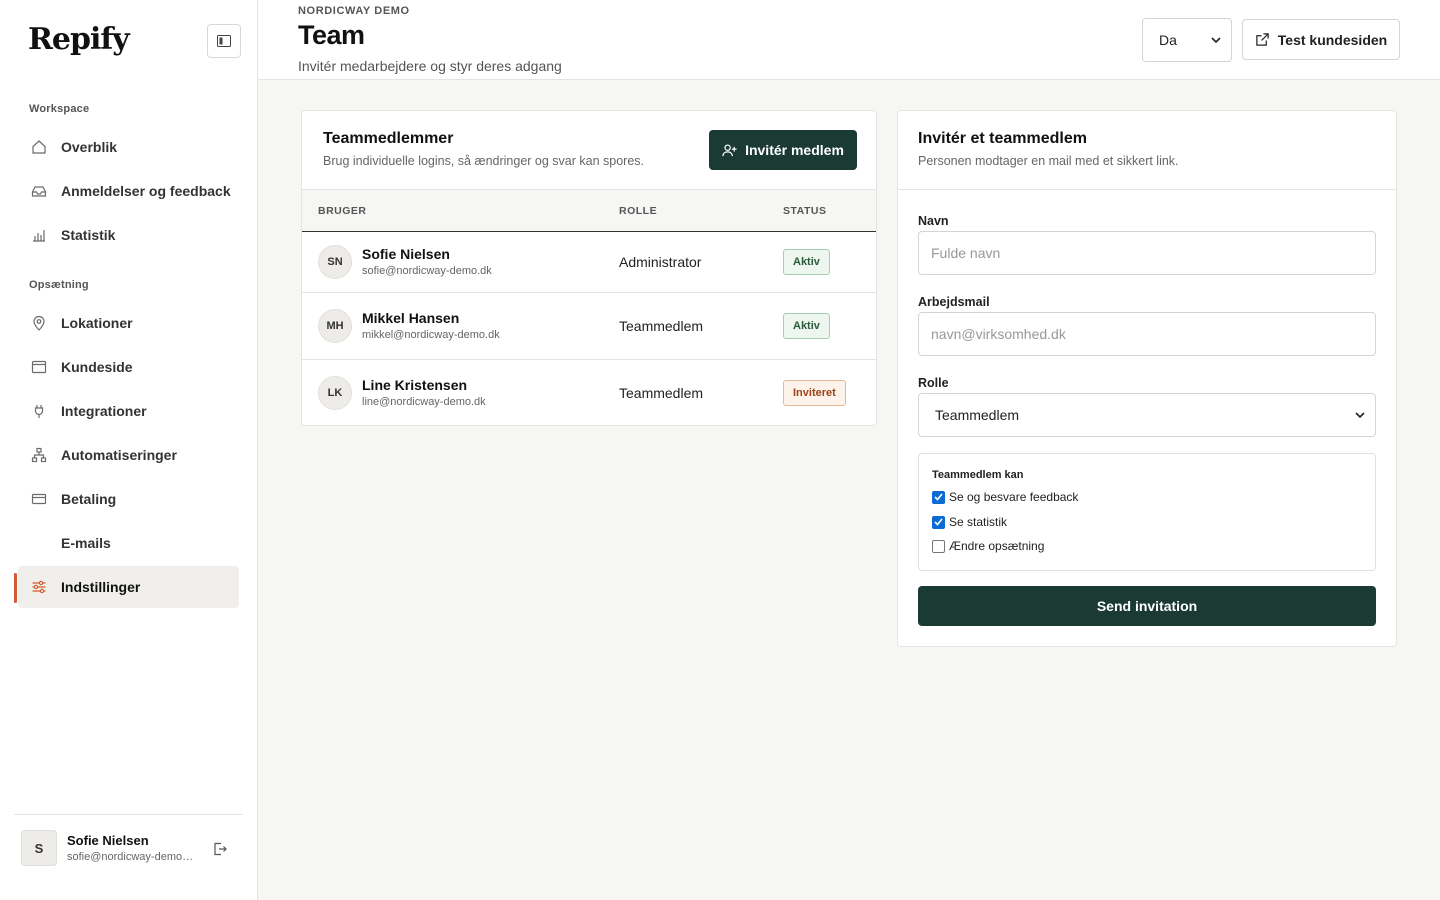 The width and height of the screenshot is (1440, 900). What do you see at coordinates (354, 11) in the screenshot?
I see `organization-name: NORDICWAY DEMO` at bounding box center [354, 11].